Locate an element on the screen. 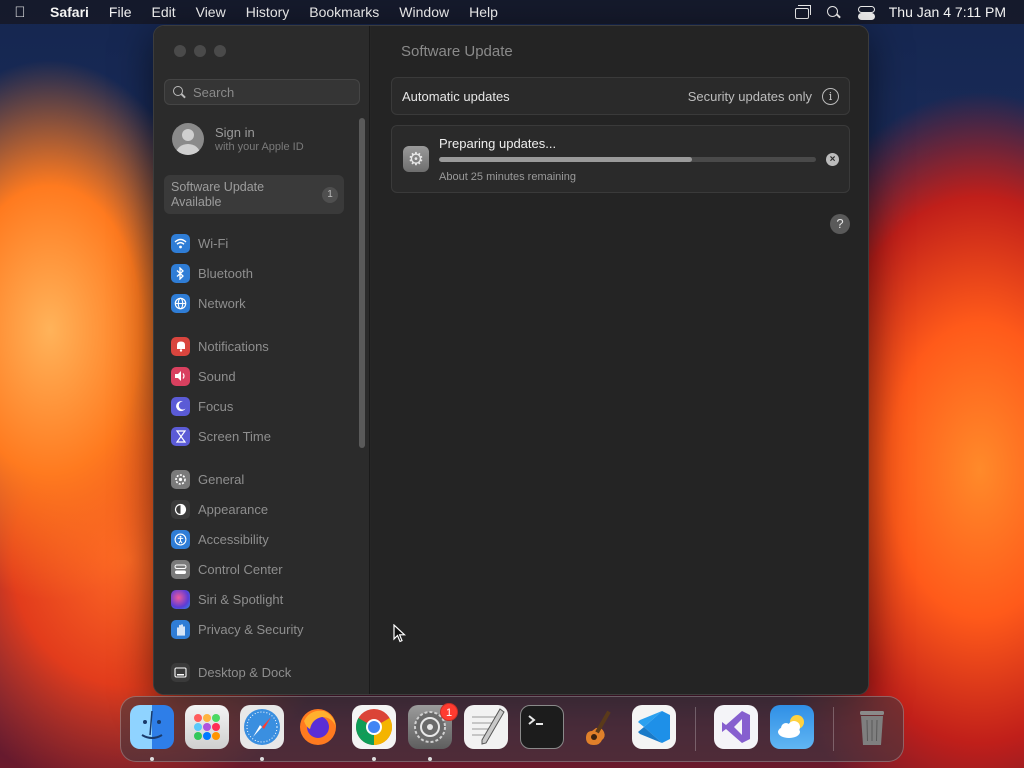 The height and width of the screenshot is (768, 1024). sidebar-item-label: Notifications is located at coordinates (233, 346).